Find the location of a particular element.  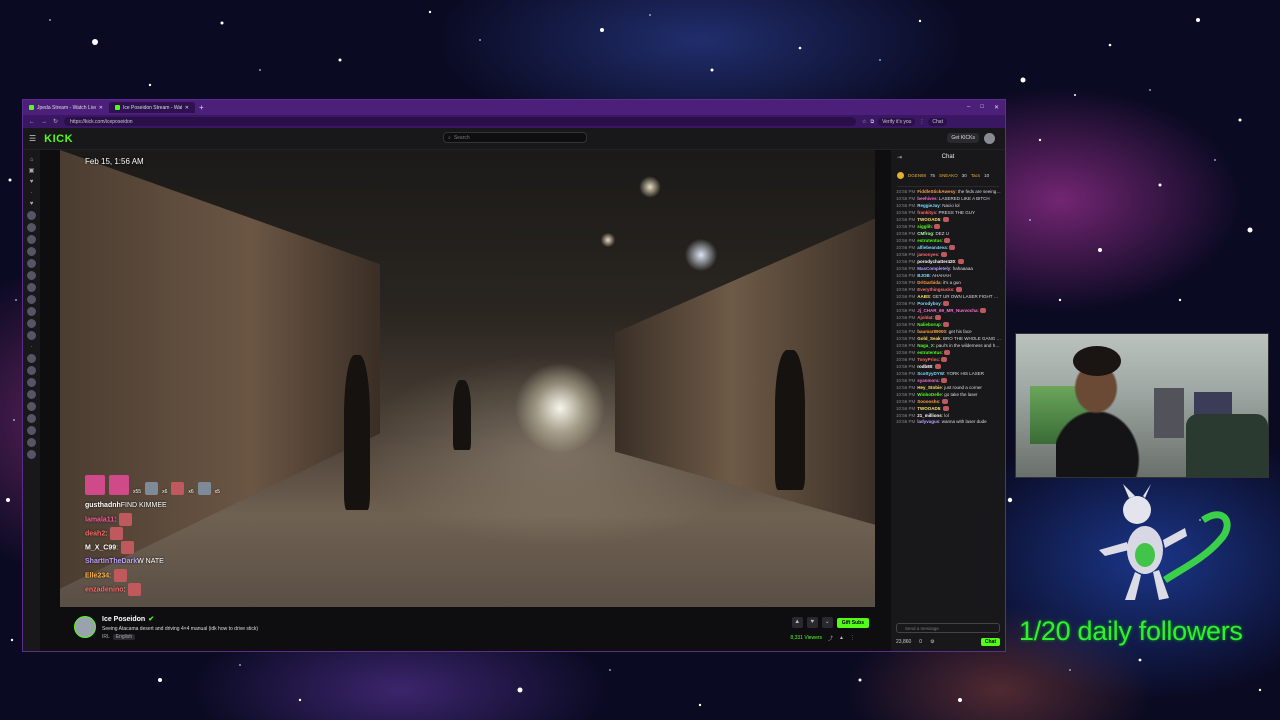

user-avatar is located at coordinates (989, 138).